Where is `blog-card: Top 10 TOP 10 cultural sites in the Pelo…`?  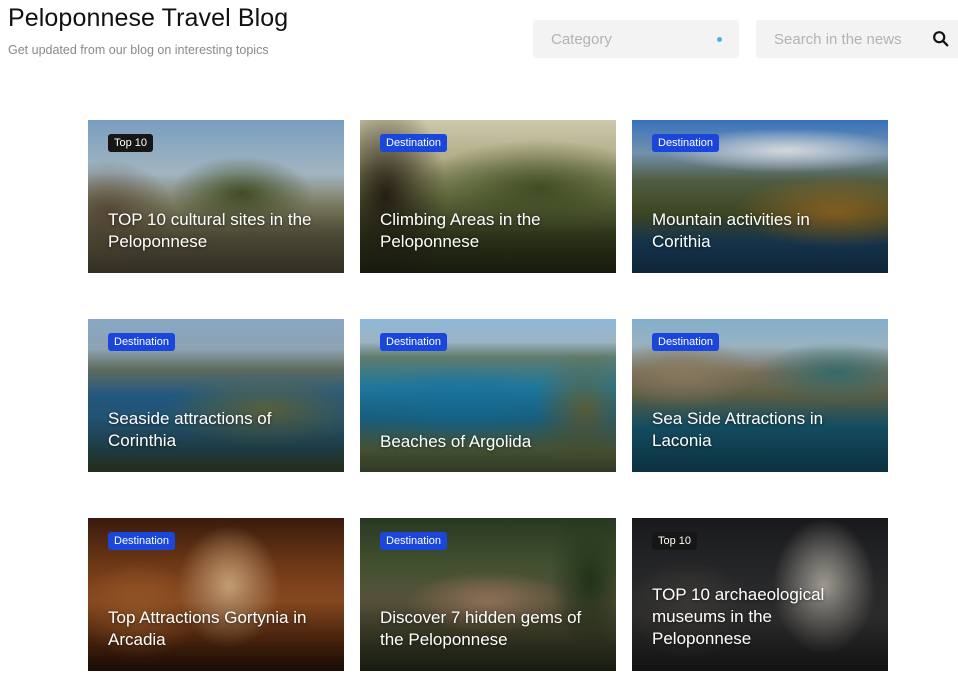
blog-card: Top 10 TOP 10 cultural sites in the Pelo… is located at coordinates (216, 196).